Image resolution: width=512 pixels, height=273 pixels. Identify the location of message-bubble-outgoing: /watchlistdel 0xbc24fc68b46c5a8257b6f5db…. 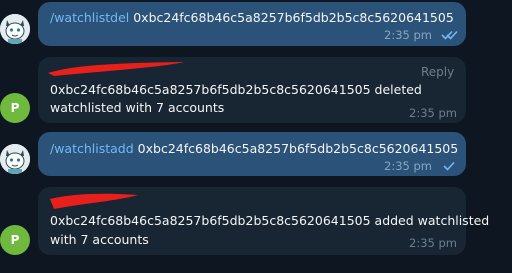
(252, 24).